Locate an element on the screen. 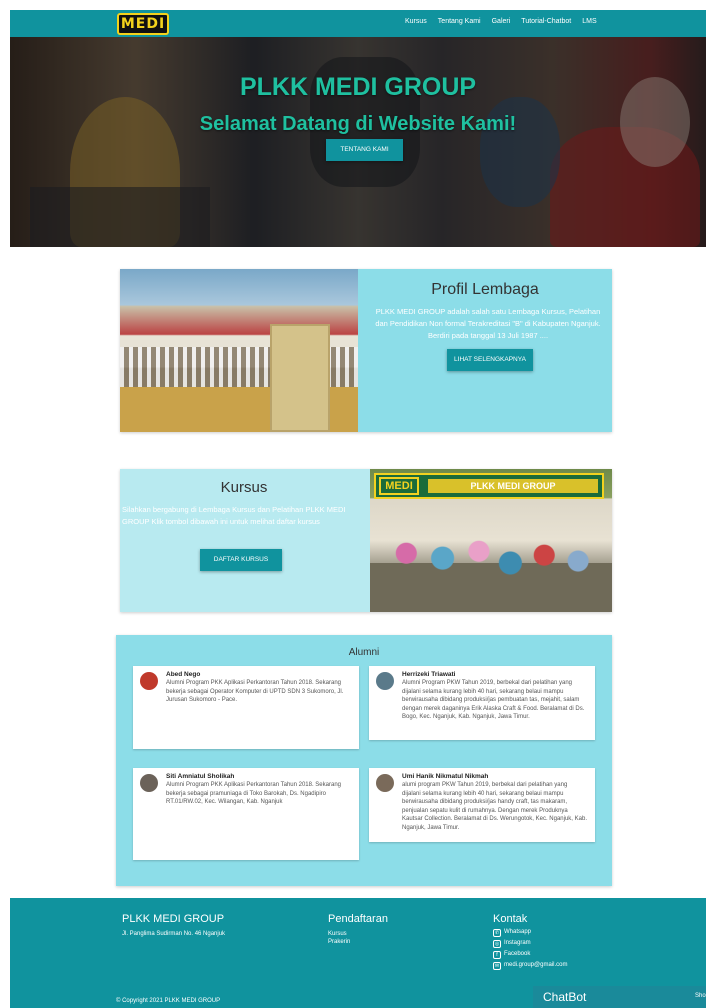  footer-copyright: © Copyright 2021 PLKK MEDI GROUP is located at coordinates (168, 1001).